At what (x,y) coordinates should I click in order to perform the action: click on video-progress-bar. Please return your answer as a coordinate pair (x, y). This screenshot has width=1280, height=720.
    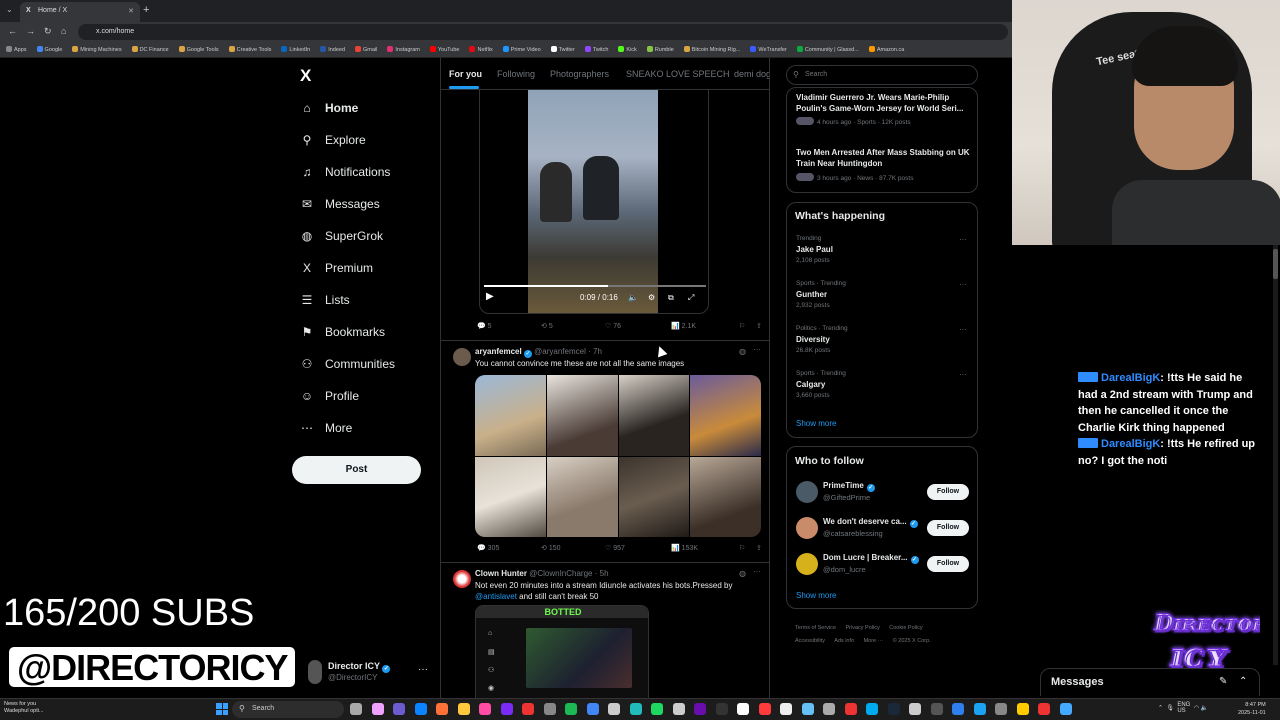
    Looking at the image, I should click on (595, 286).